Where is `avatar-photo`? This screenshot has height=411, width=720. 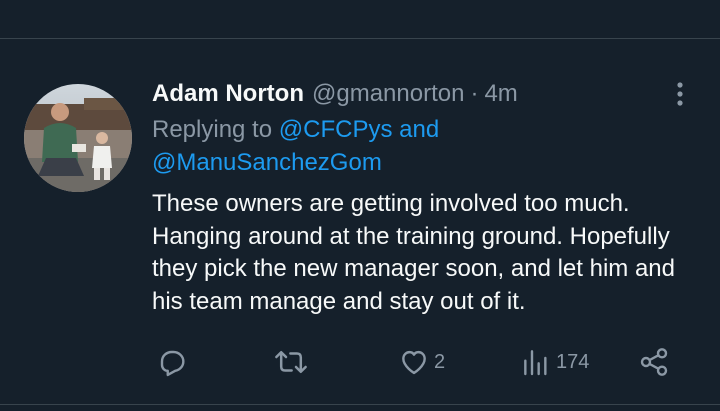 avatar-photo is located at coordinates (78, 138).